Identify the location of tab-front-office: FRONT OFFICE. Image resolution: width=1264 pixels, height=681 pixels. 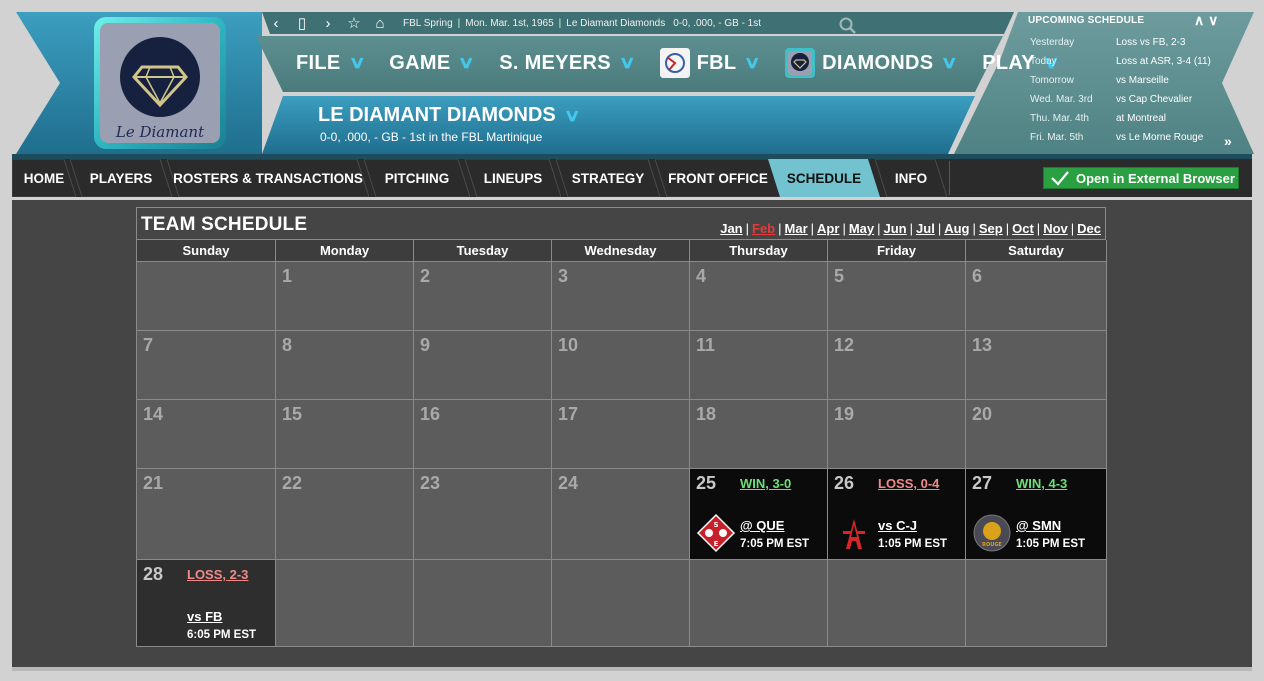
(718, 178).